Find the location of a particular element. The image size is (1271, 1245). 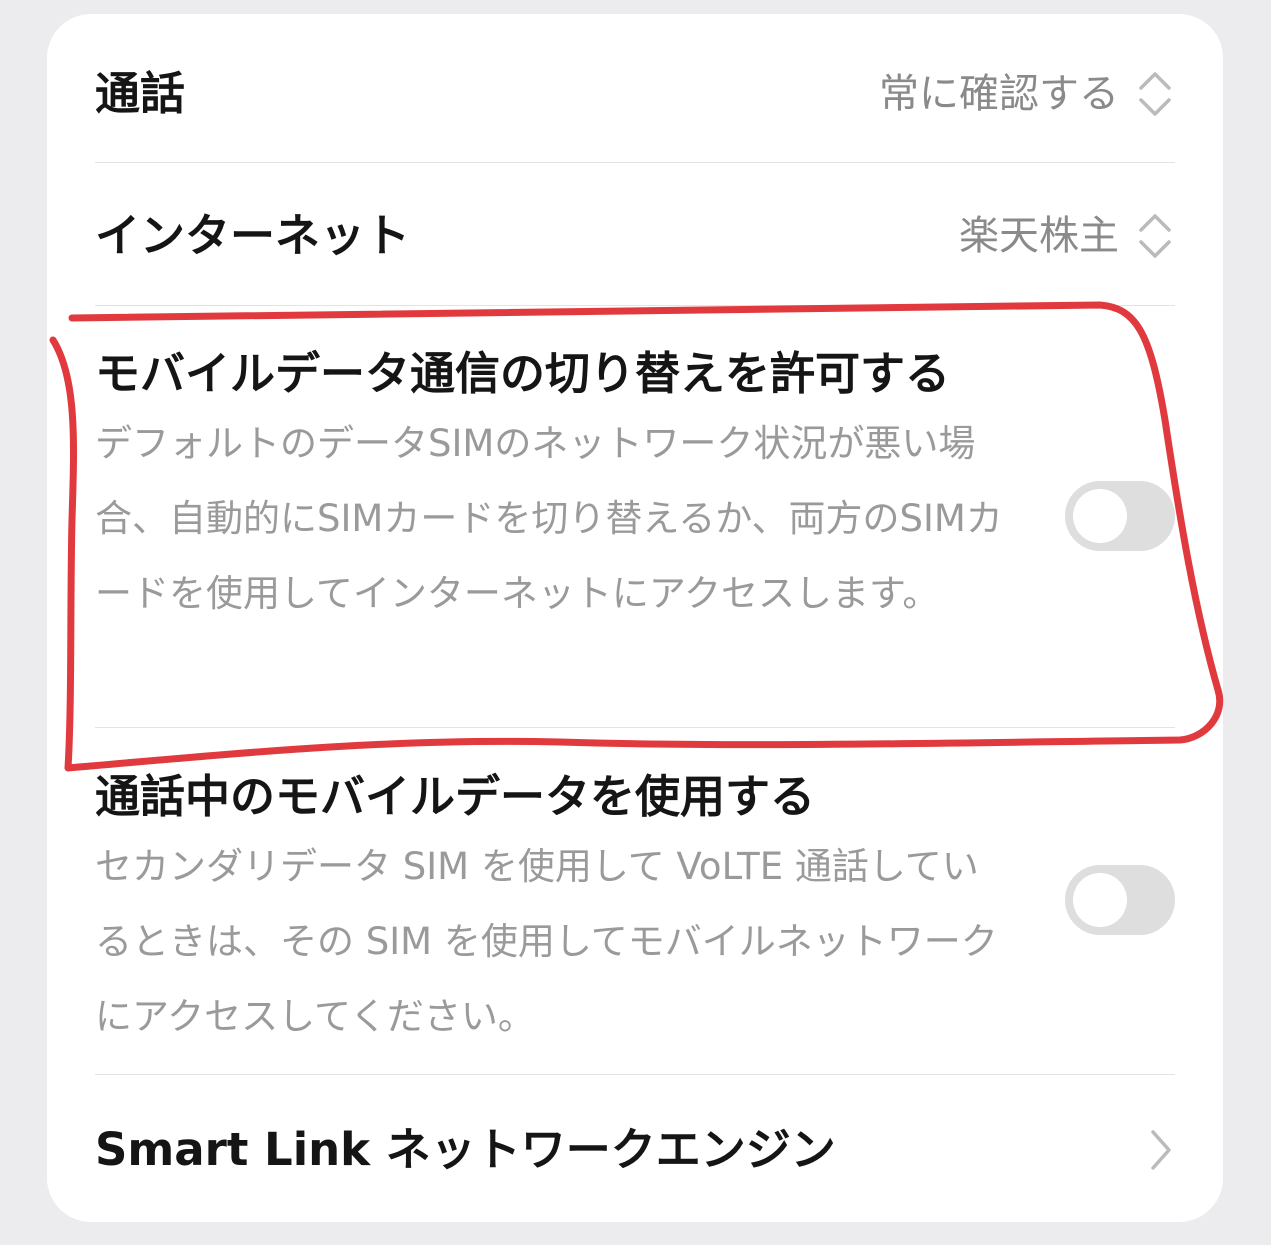

allow-data-switch-toggle is located at coordinates (1120, 516).